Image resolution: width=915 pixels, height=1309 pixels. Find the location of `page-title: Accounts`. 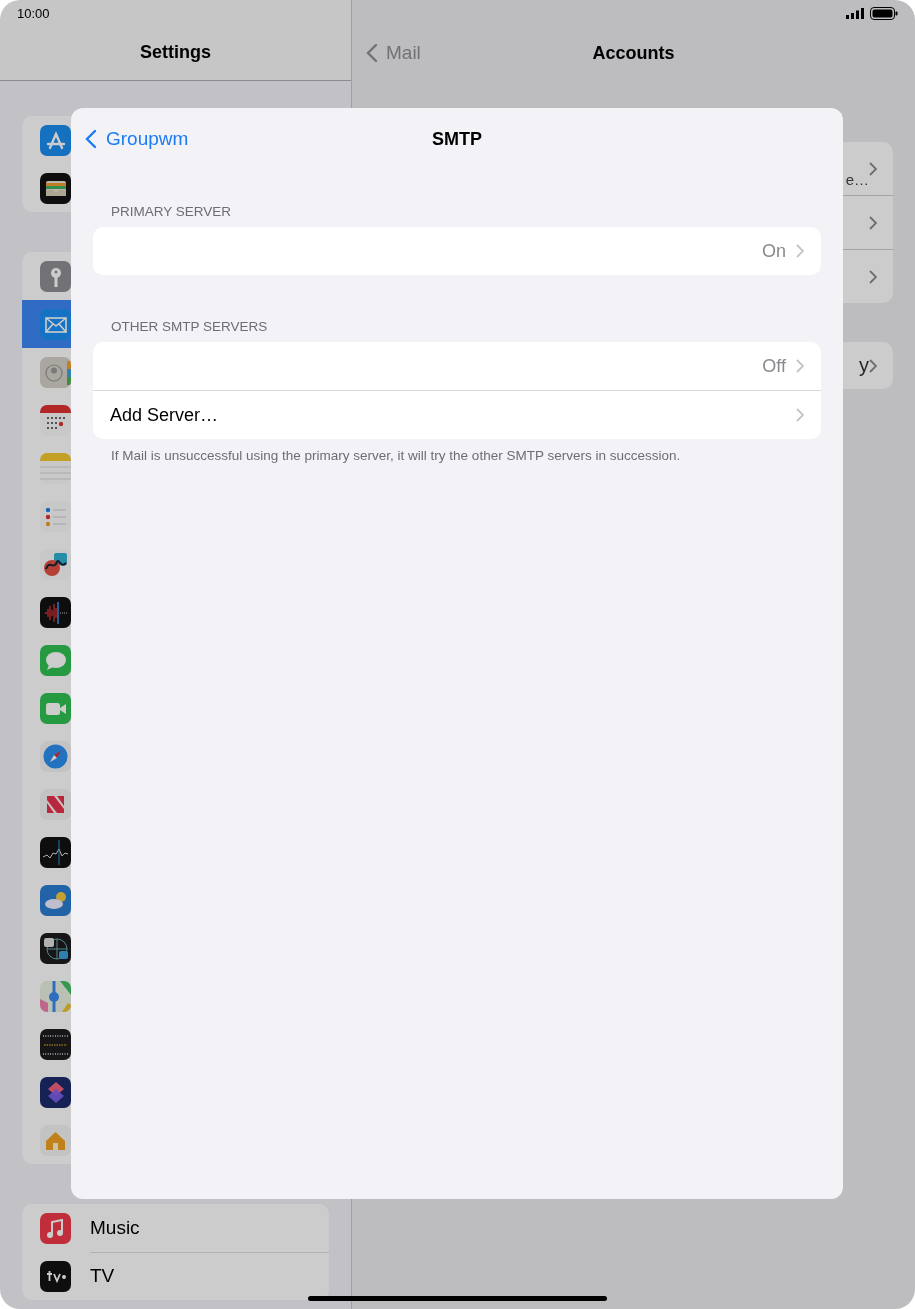

page-title: Accounts is located at coordinates (633, 53).